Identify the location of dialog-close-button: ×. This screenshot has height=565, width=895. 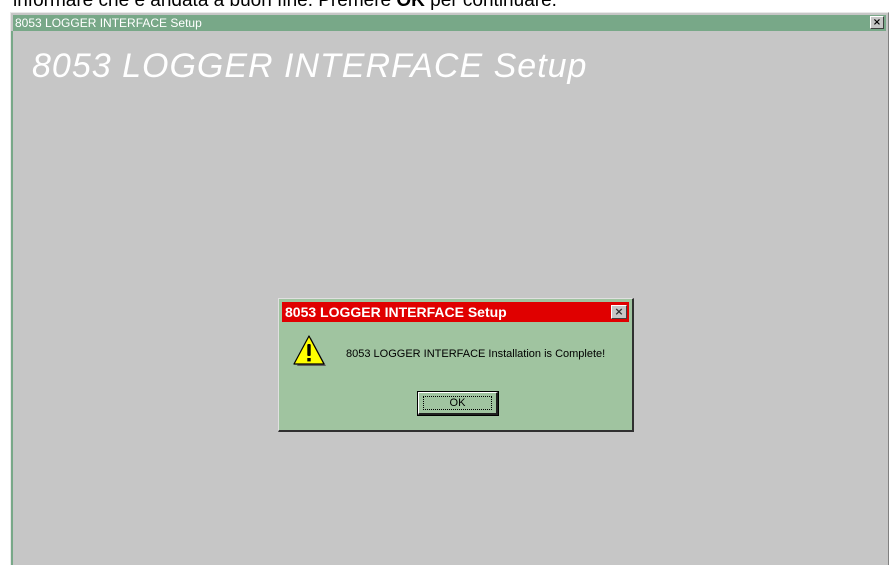
(619, 312).